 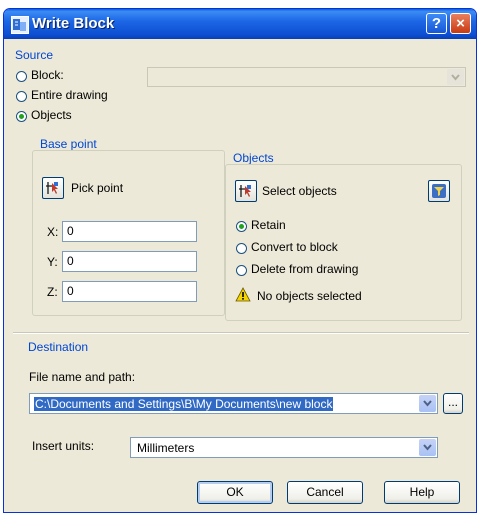 What do you see at coordinates (68, 144) in the screenshot?
I see `base-point-group-title: Base point` at bounding box center [68, 144].